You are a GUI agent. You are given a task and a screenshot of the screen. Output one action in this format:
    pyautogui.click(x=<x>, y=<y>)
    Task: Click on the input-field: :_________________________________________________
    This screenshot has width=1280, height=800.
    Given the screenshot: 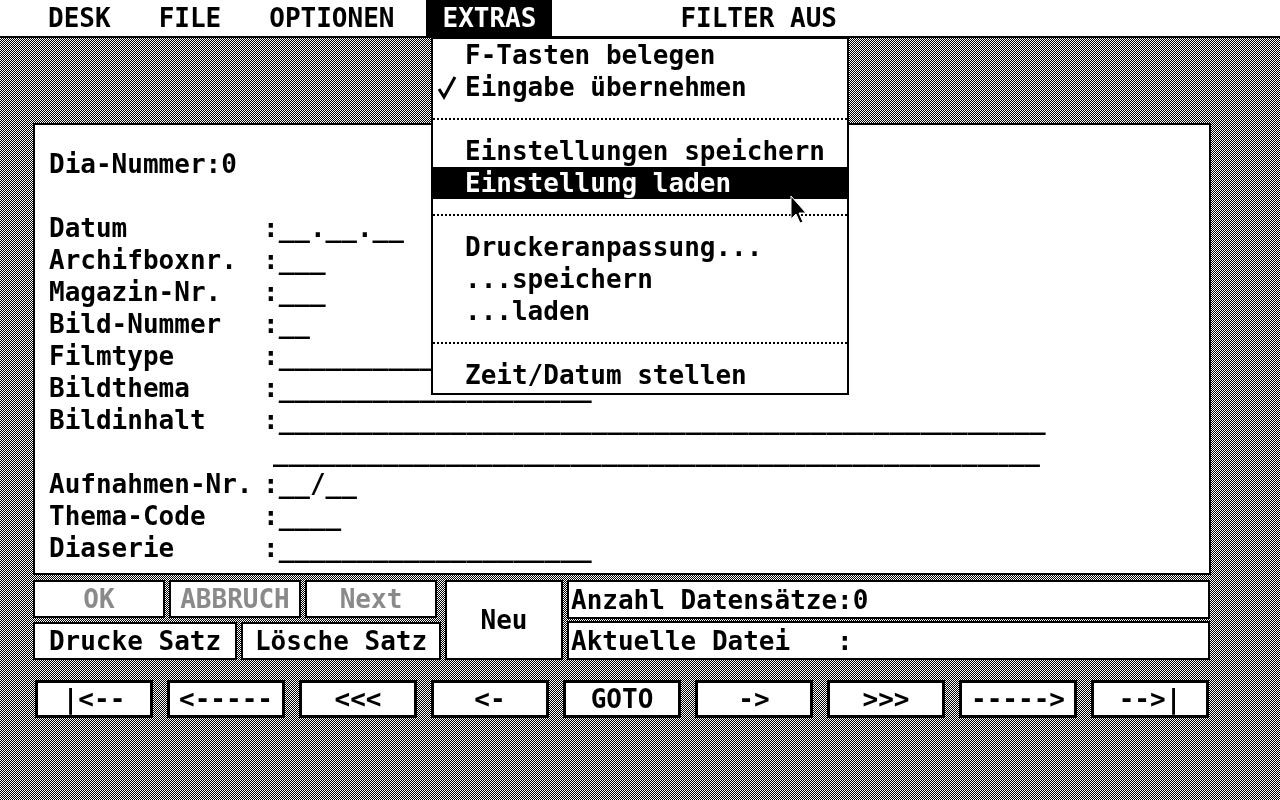 What is the action you would take?
    pyautogui.click(x=654, y=421)
    